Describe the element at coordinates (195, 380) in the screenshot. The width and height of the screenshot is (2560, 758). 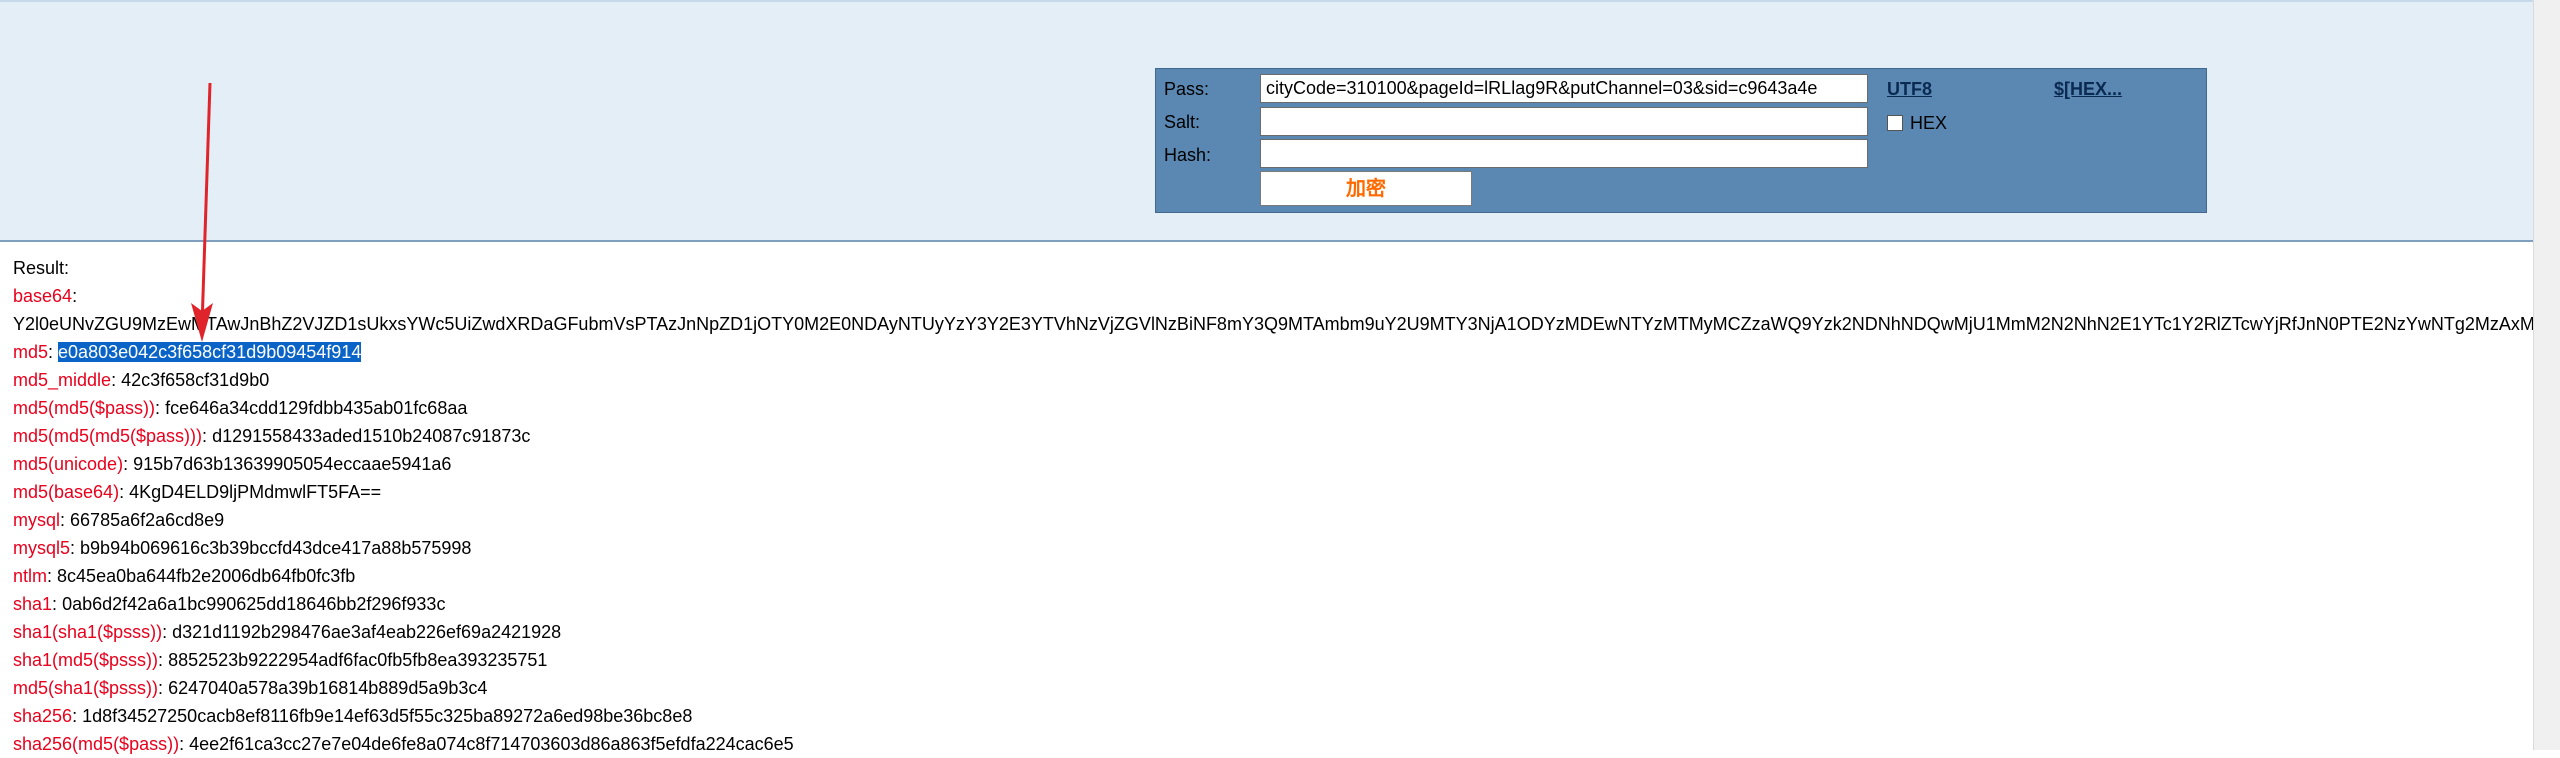
I see `result-value: 42c3f658cf31d9b0` at that location.